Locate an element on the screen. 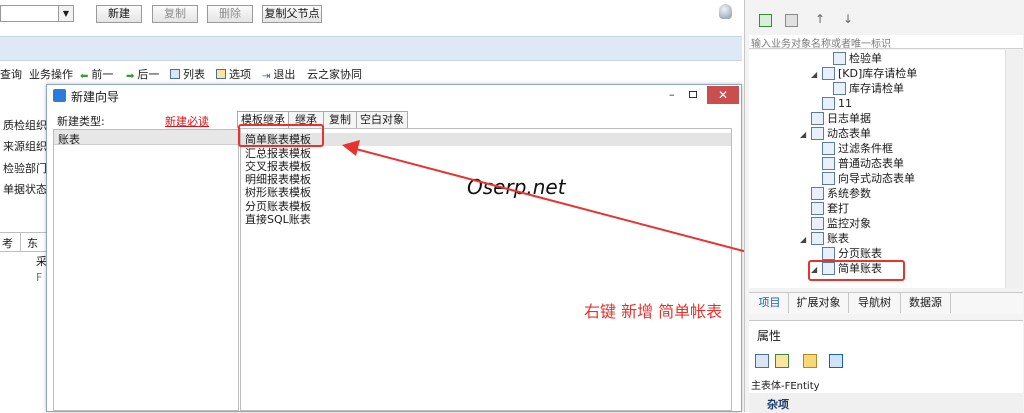 This screenshot has height=413, width=1024. tree-item-label: 过滤条件框 is located at coordinates (865, 148).